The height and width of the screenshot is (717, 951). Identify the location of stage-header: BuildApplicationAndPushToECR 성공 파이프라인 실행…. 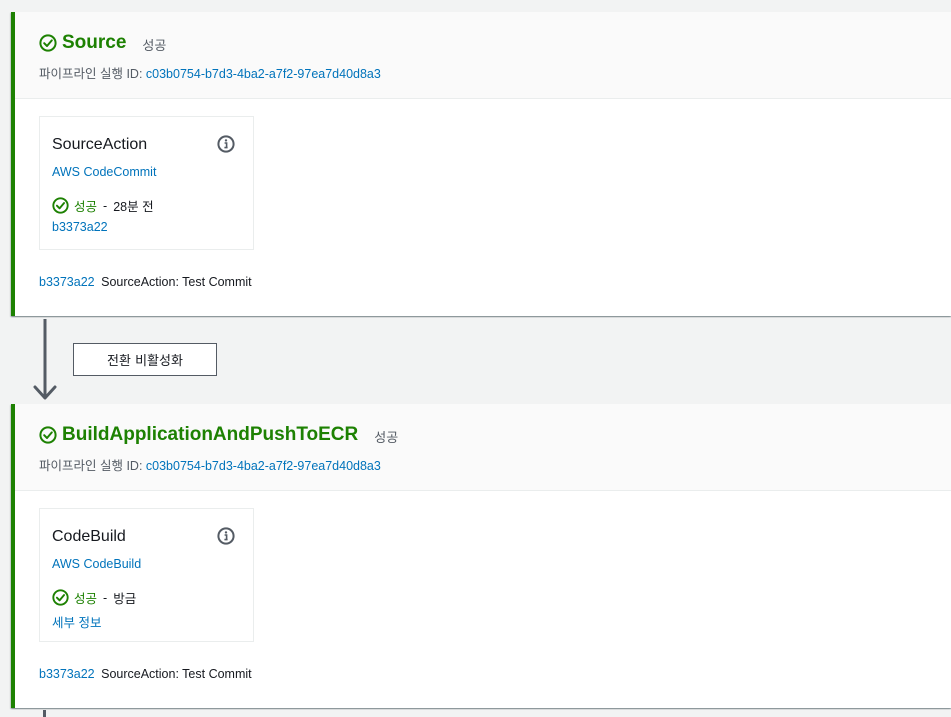
(483, 447).